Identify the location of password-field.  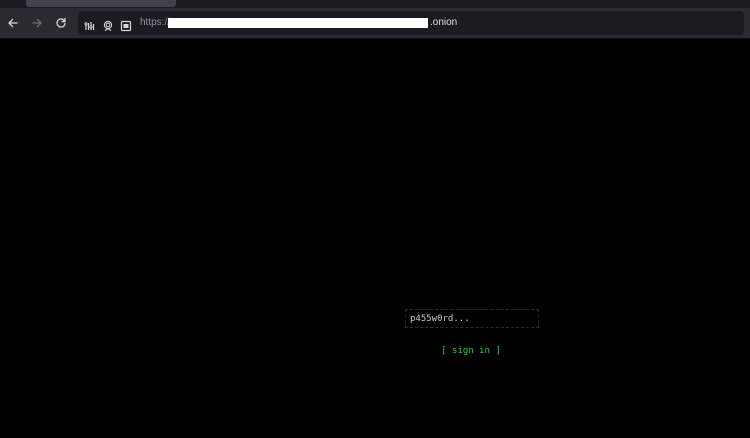
(472, 318).